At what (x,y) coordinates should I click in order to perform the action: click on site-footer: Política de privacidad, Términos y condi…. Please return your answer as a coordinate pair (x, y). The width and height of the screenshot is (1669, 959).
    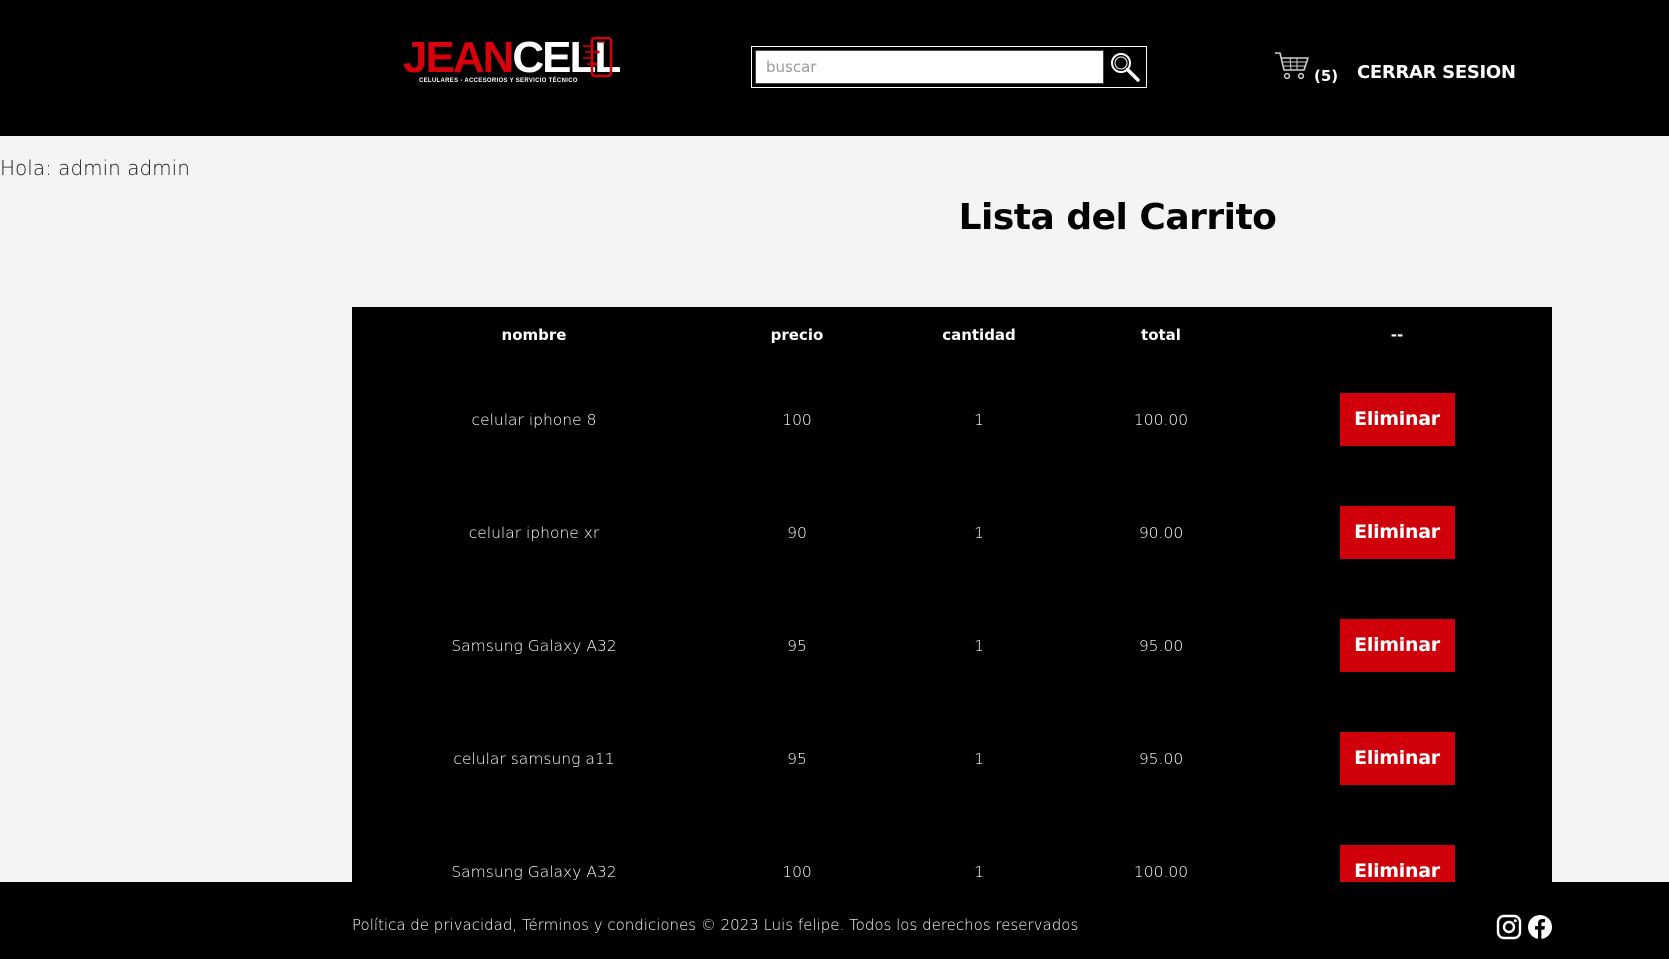
    Looking at the image, I should click on (834, 920).